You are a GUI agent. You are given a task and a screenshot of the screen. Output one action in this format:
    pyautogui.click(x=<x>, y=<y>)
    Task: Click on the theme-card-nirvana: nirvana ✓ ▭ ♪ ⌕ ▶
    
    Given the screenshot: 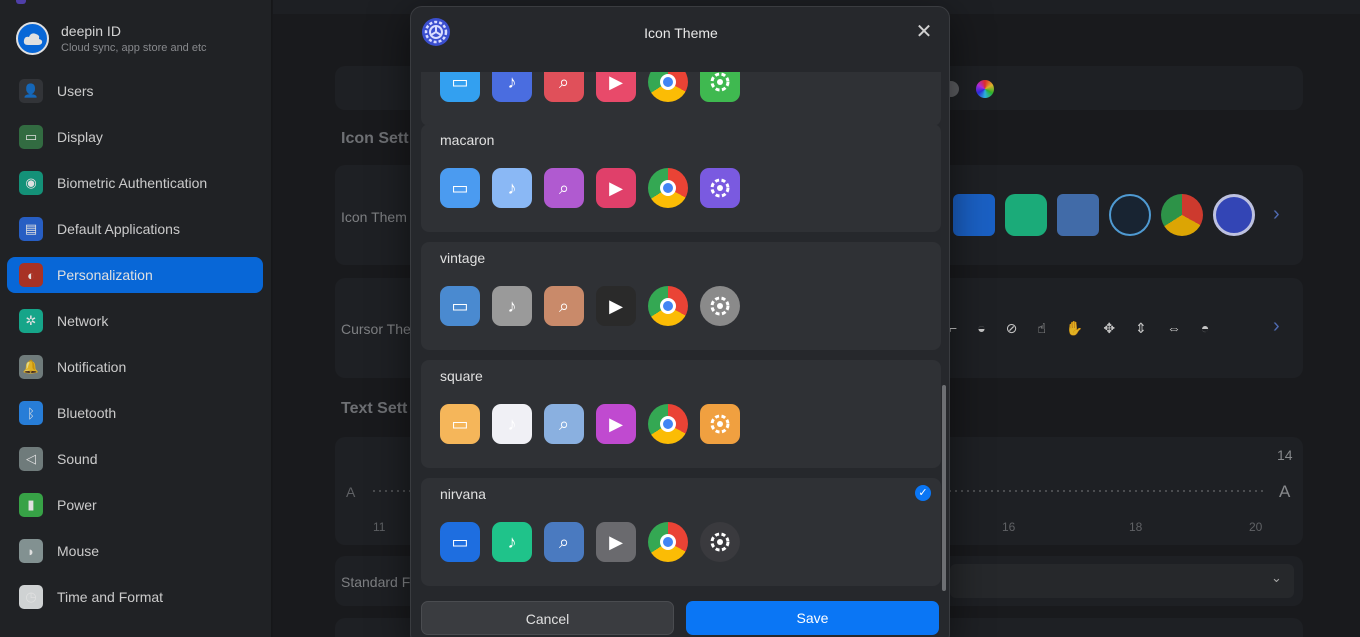 What is the action you would take?
    pyautogui.click(x=681, y=532)
    